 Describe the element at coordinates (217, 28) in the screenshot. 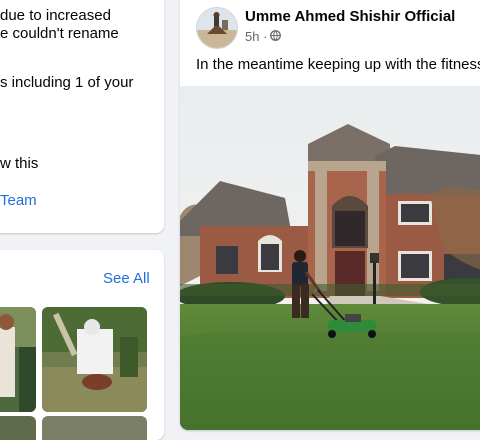

I see `author-avatar` at that location.